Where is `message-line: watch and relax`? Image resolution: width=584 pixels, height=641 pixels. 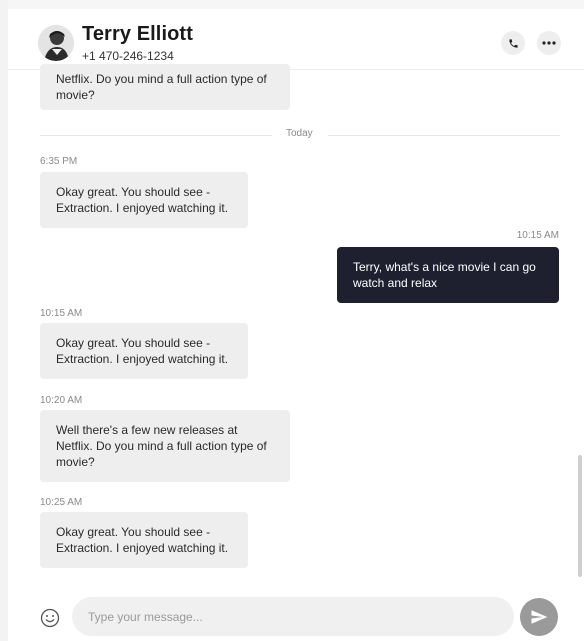
message-line: watch and relax is located at coordinates (395, 283).